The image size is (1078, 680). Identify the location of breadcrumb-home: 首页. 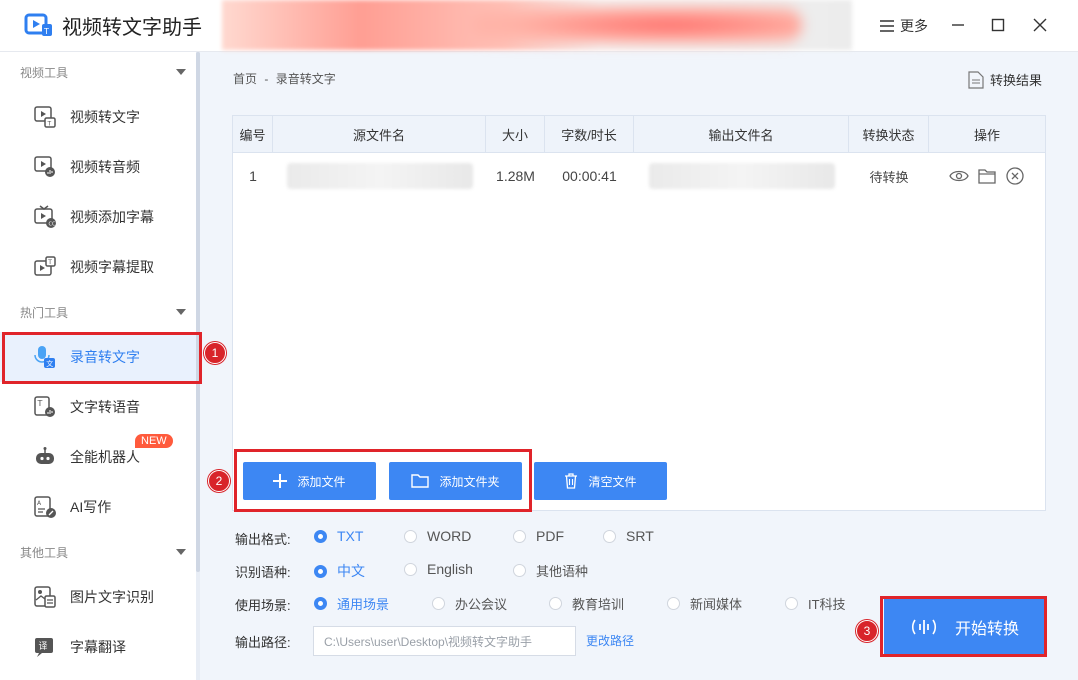
(245, 79).